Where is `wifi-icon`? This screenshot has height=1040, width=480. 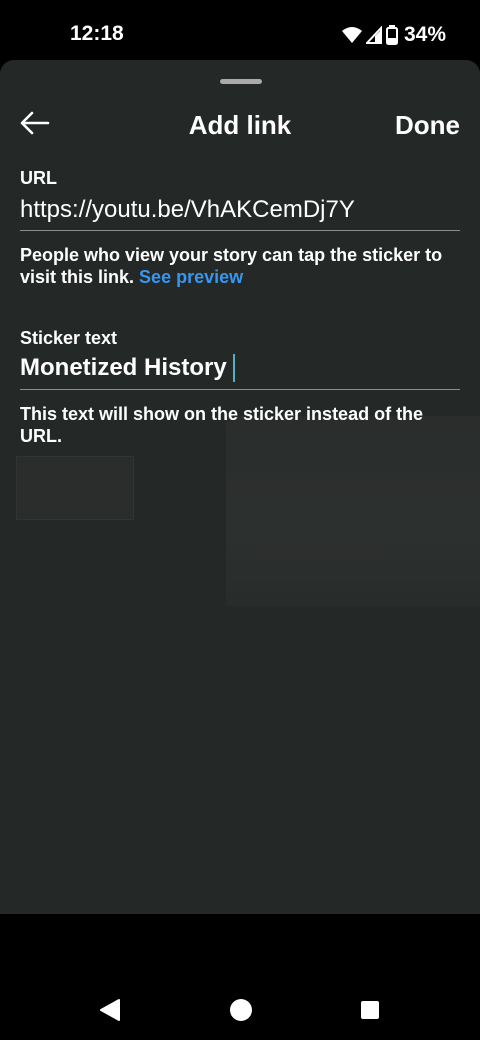
wifi-icon is located at coordinates (351, 35).